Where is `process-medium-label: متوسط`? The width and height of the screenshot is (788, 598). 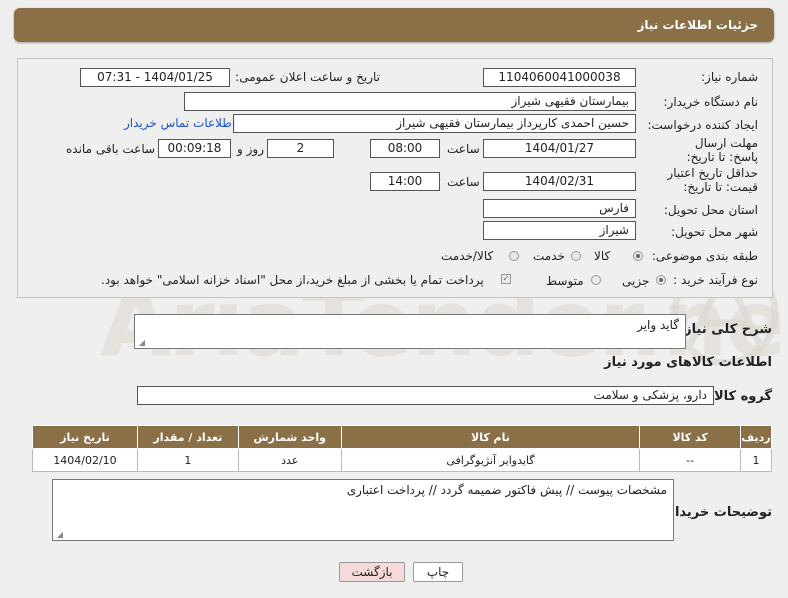
process-medium-label: متوسط is located at coordinates (565, 281).